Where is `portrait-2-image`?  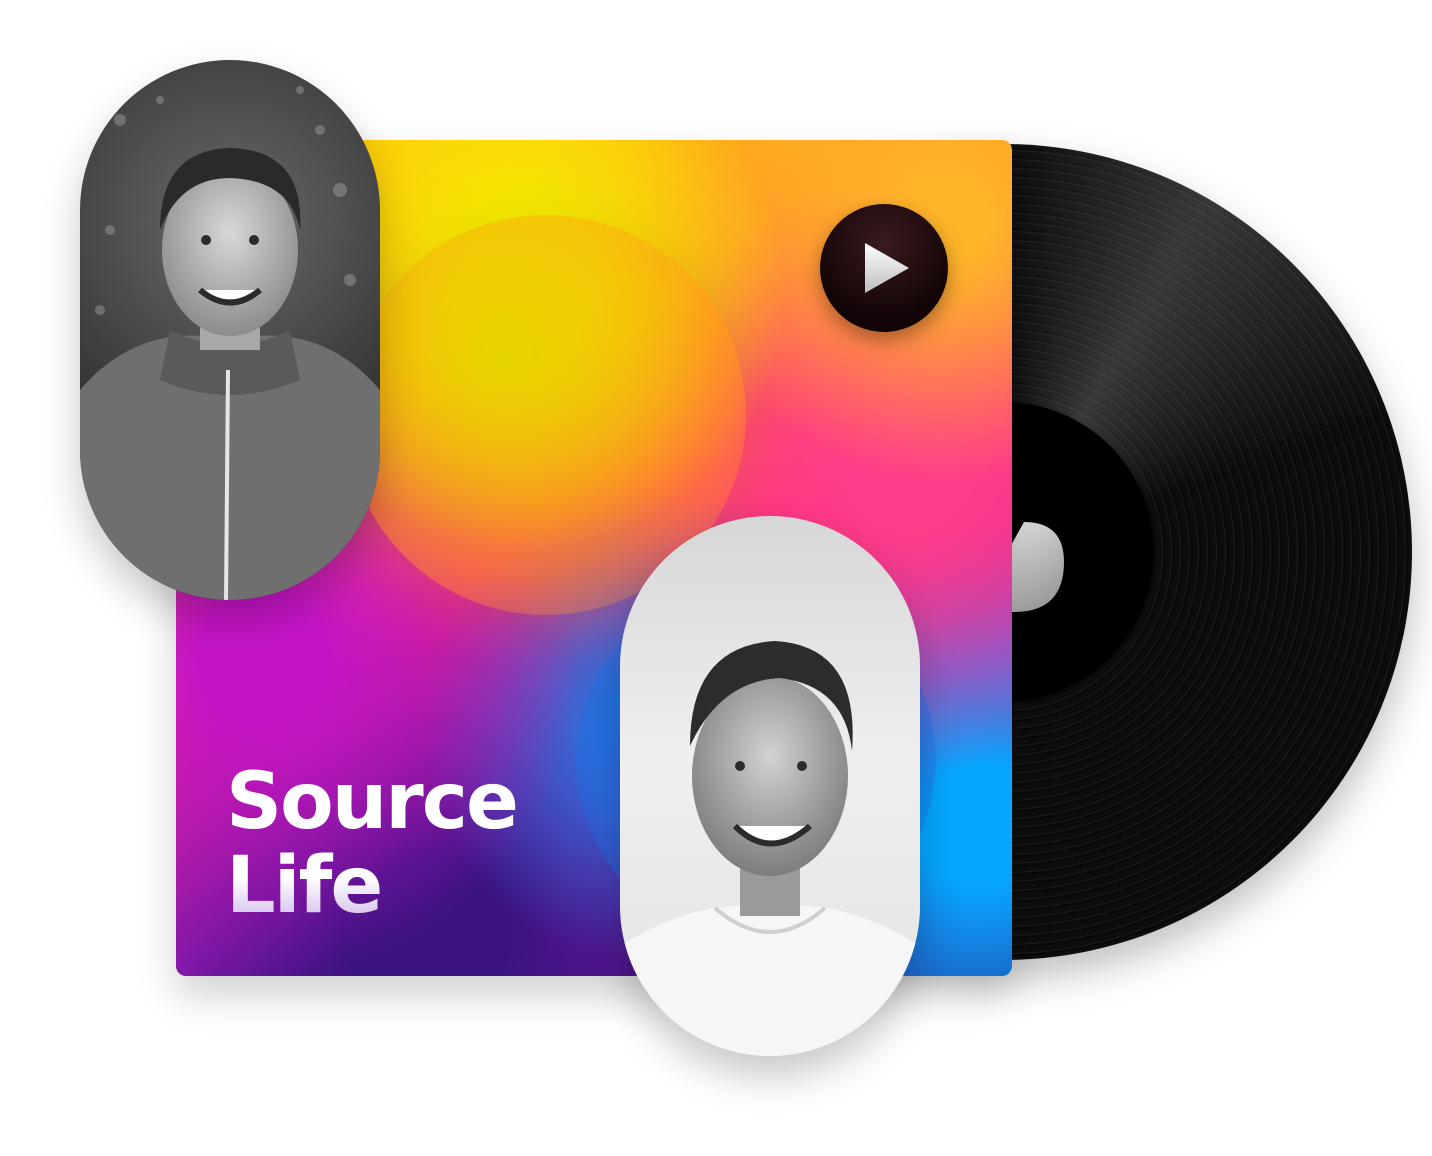
portrait-2-image is located at coordinates (770, 848).